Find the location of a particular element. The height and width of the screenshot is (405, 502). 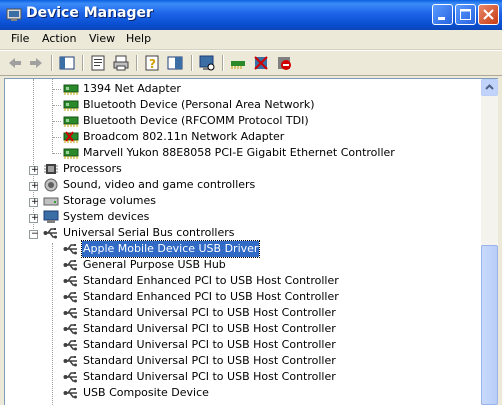

tree-category-storage: Storage volumes is located at coordinates (193, 201).